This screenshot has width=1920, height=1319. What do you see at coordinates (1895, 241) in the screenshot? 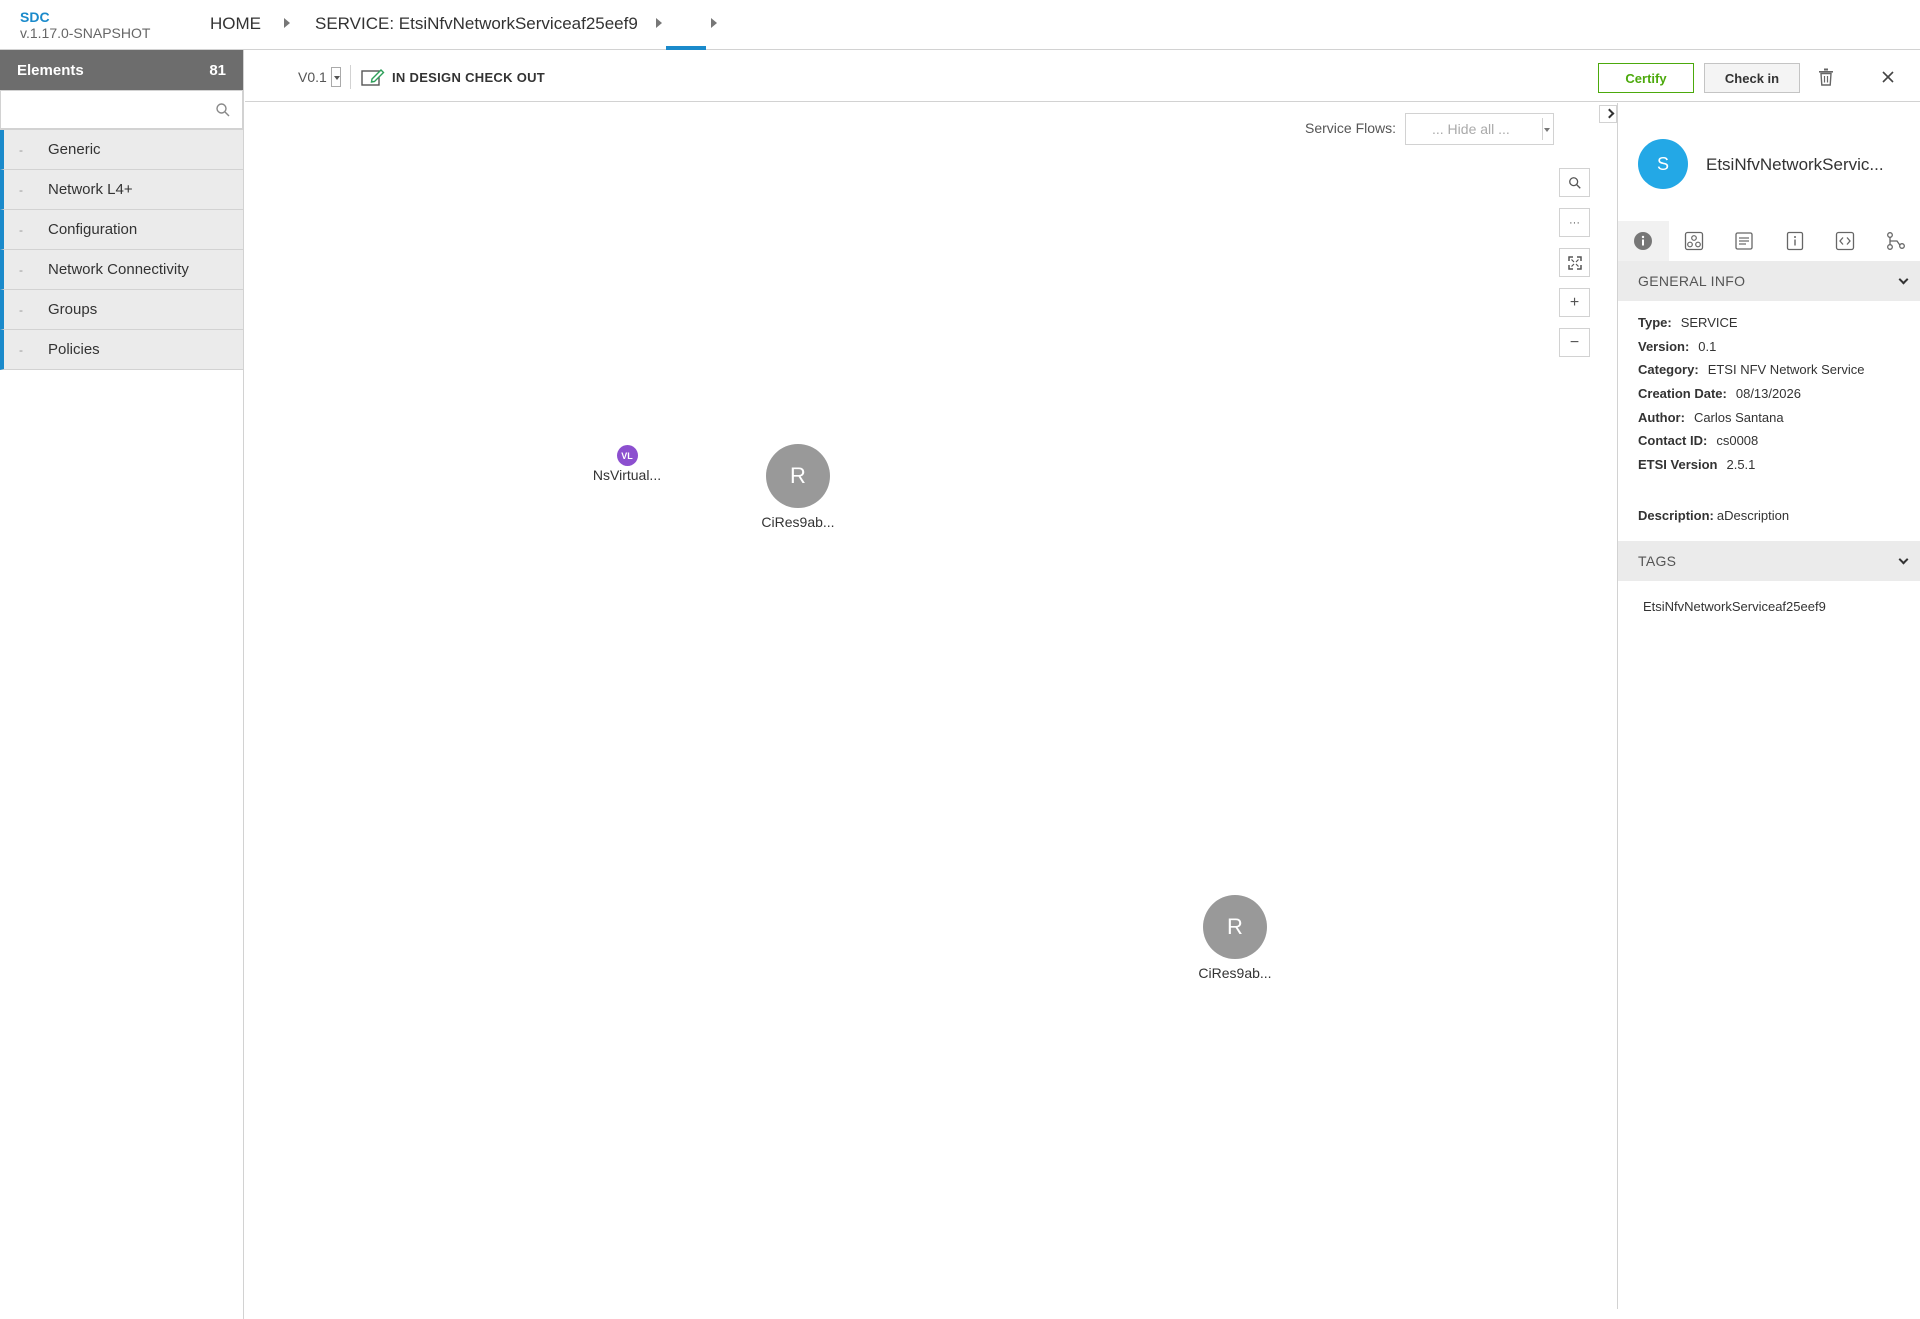
I see `tab-relations` at bounding box center [1895, 241].